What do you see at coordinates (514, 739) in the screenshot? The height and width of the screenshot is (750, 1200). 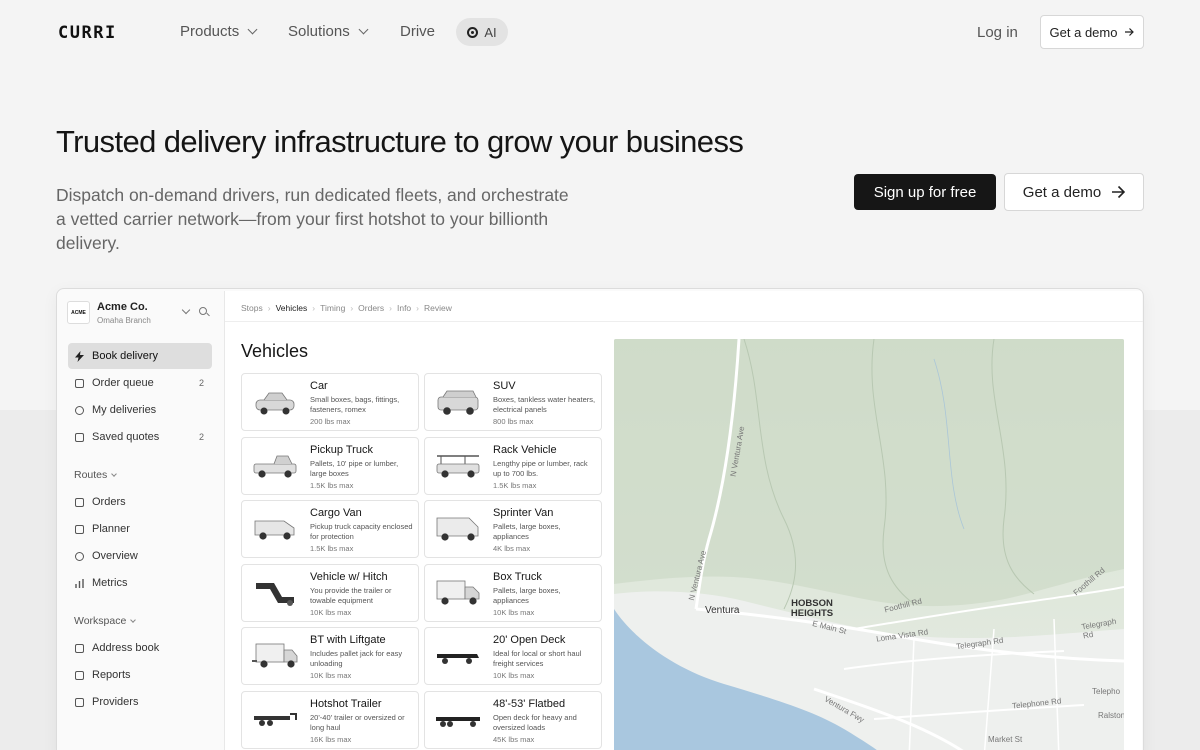 I see `vehicle-capacity: 45K lbs max` at bounding box center [514, 739].